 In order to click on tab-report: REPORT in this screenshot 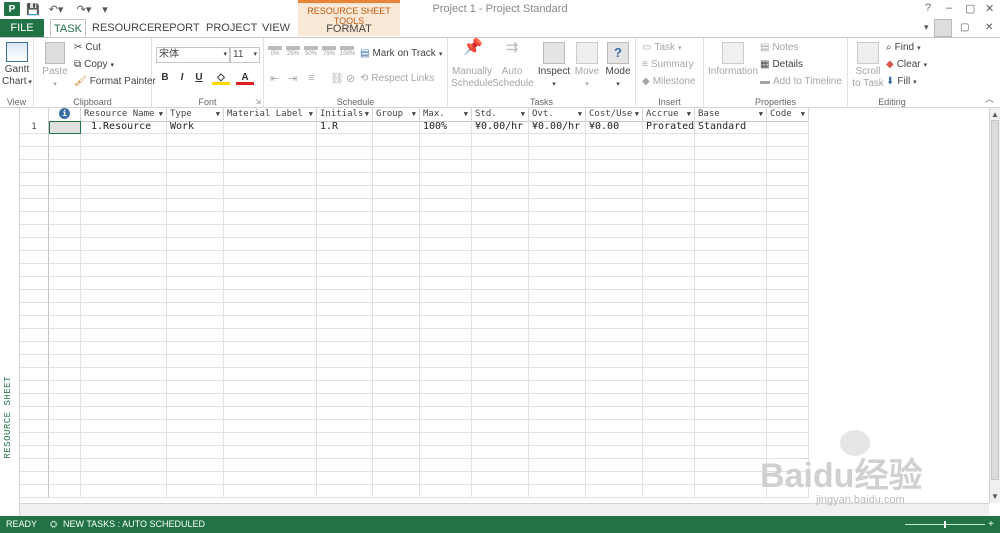, I will do `click(177, 28)`.